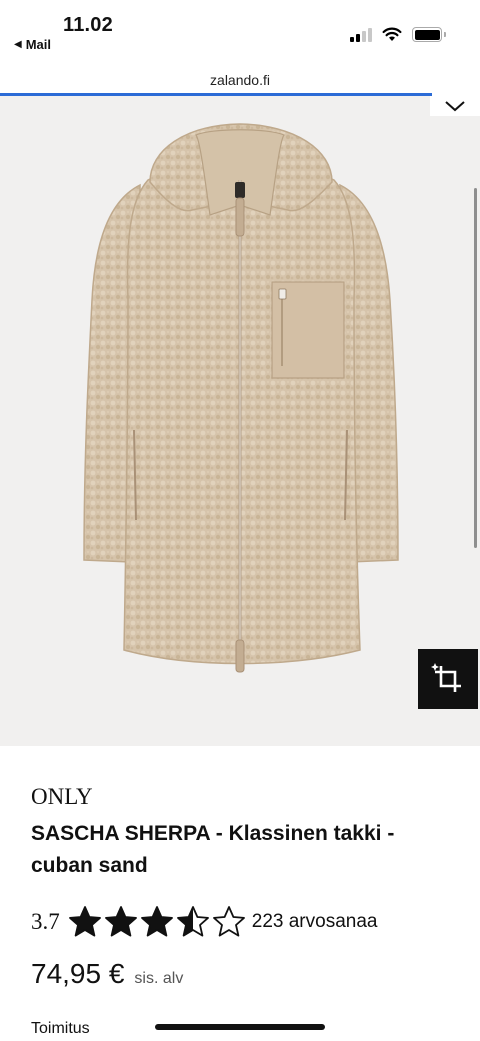 This screenshot has height=1041, width=480. I want to click on rating-stars, so click(157, 922).